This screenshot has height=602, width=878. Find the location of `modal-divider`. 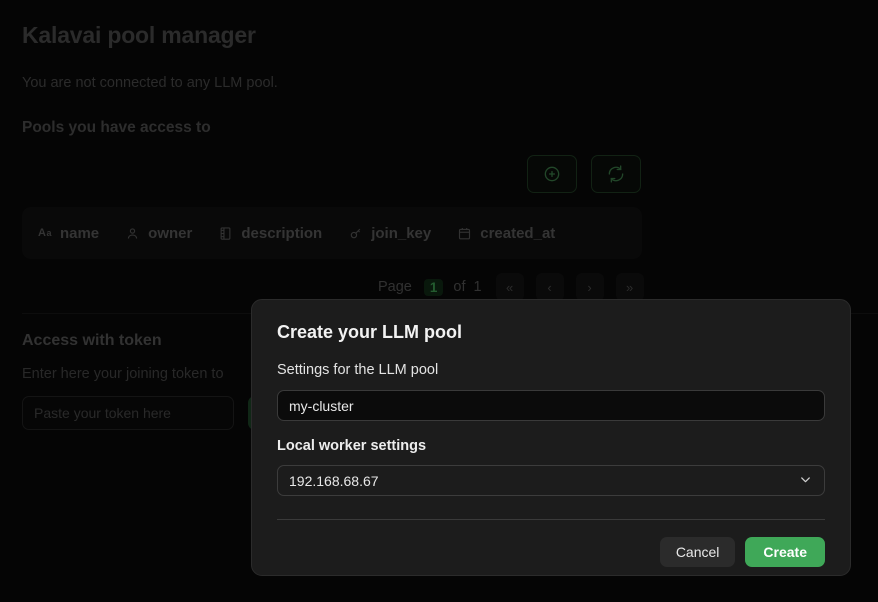

modal-divider is located at coordinates (551, 519).